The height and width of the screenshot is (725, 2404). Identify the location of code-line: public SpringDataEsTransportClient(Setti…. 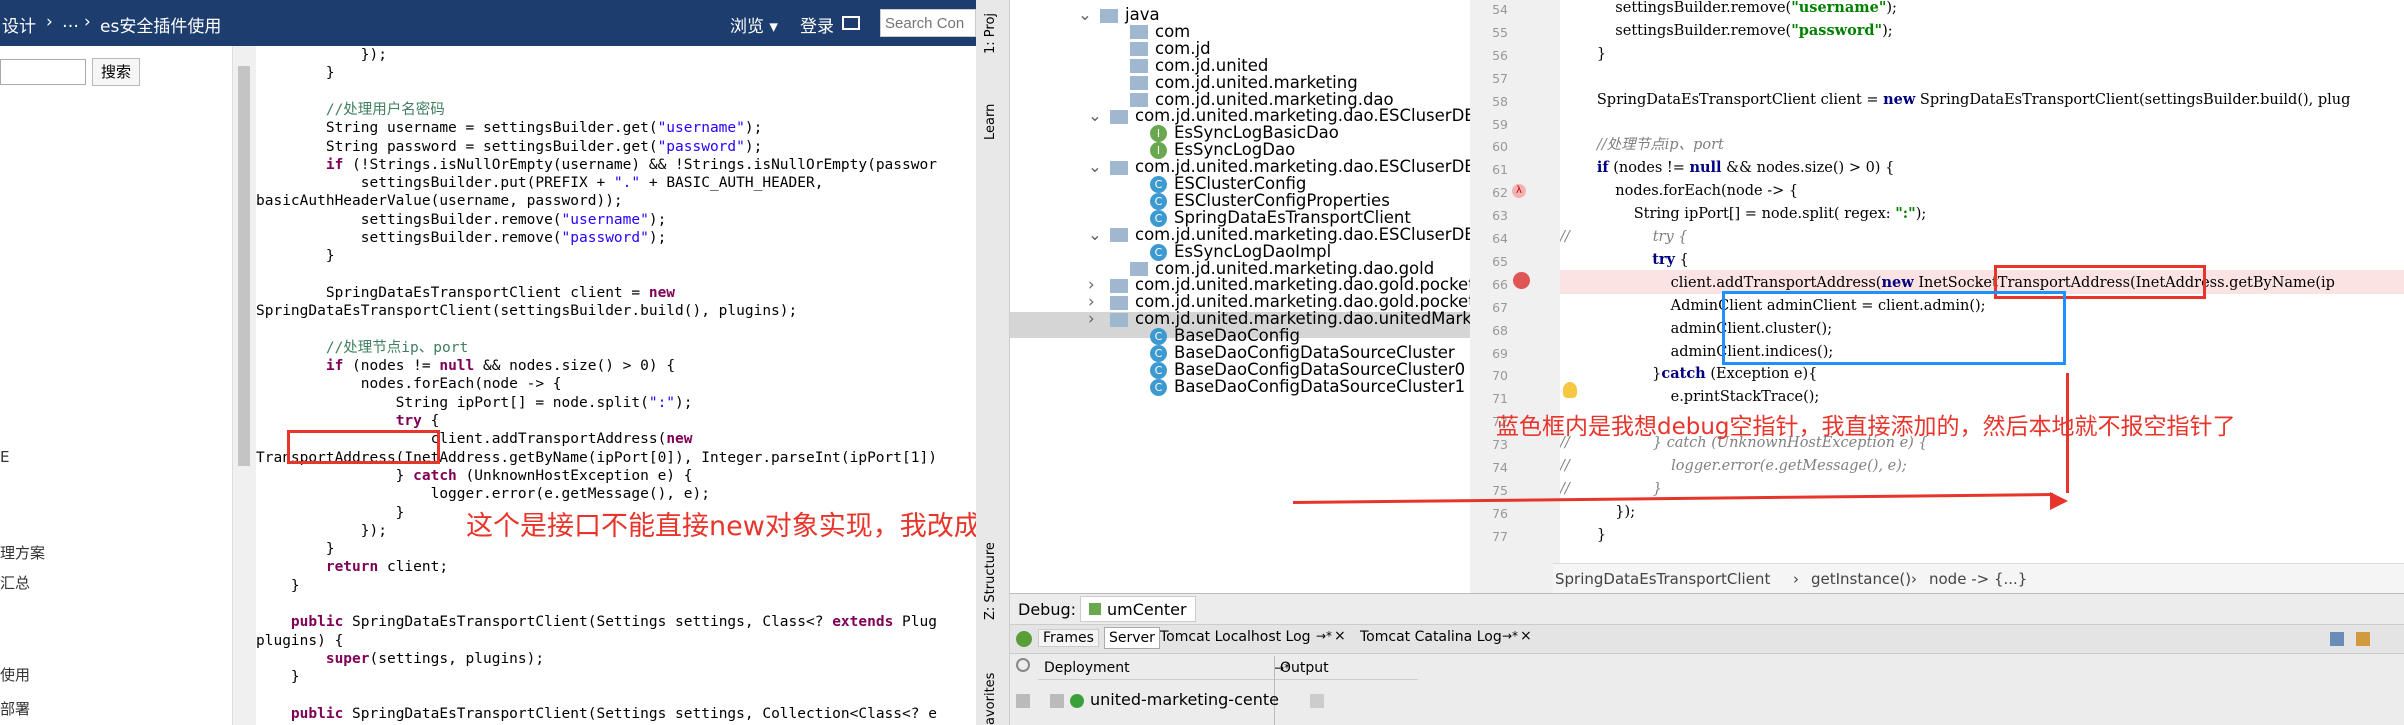
(613, 622).